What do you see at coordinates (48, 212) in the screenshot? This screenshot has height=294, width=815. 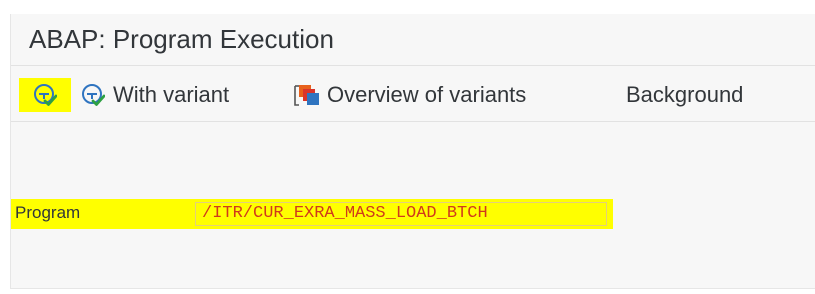 I see `program-label: Program` at bounding box center [48, 212].